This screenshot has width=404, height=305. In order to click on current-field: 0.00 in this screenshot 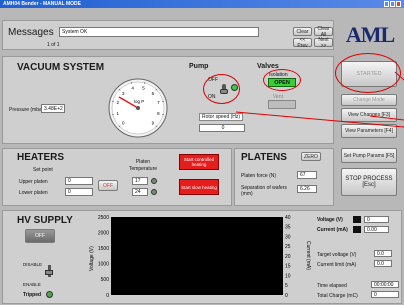, I will do `click(376, 229)`.